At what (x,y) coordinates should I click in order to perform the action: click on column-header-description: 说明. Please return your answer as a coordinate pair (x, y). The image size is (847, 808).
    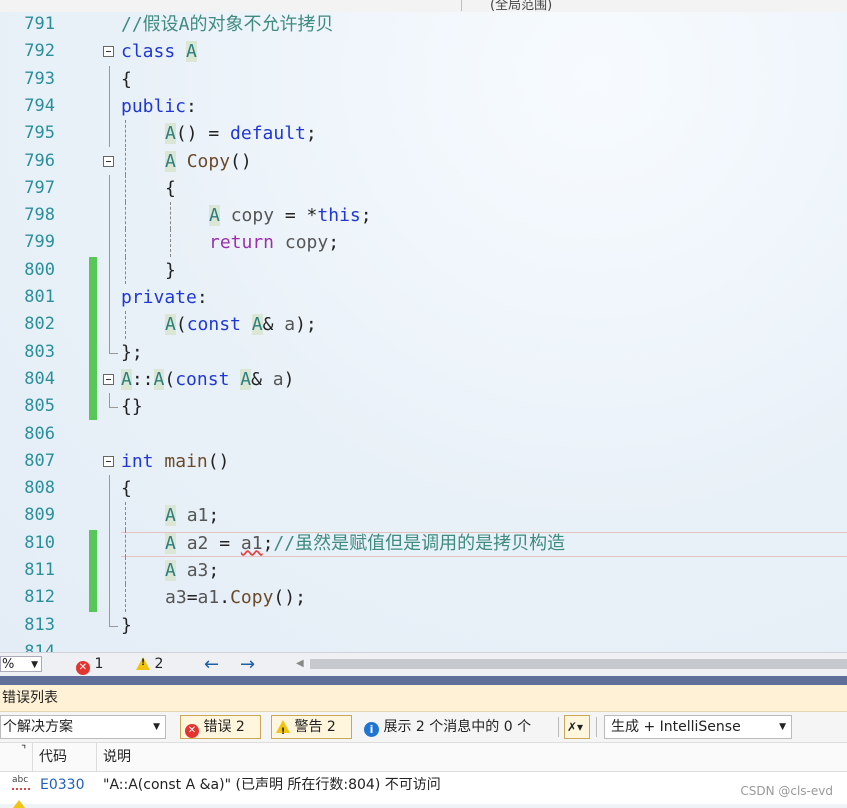
    Looking at the image, I should click on (472, 757).